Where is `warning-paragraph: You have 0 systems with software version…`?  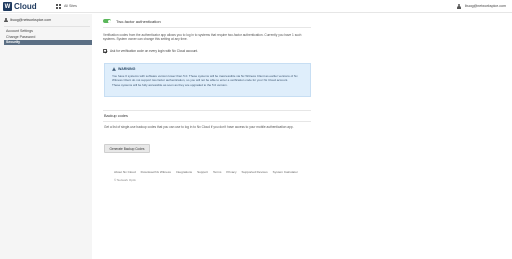
warning-paragraph: You have 0 systems with software version… is located at coordinates (205, 78).